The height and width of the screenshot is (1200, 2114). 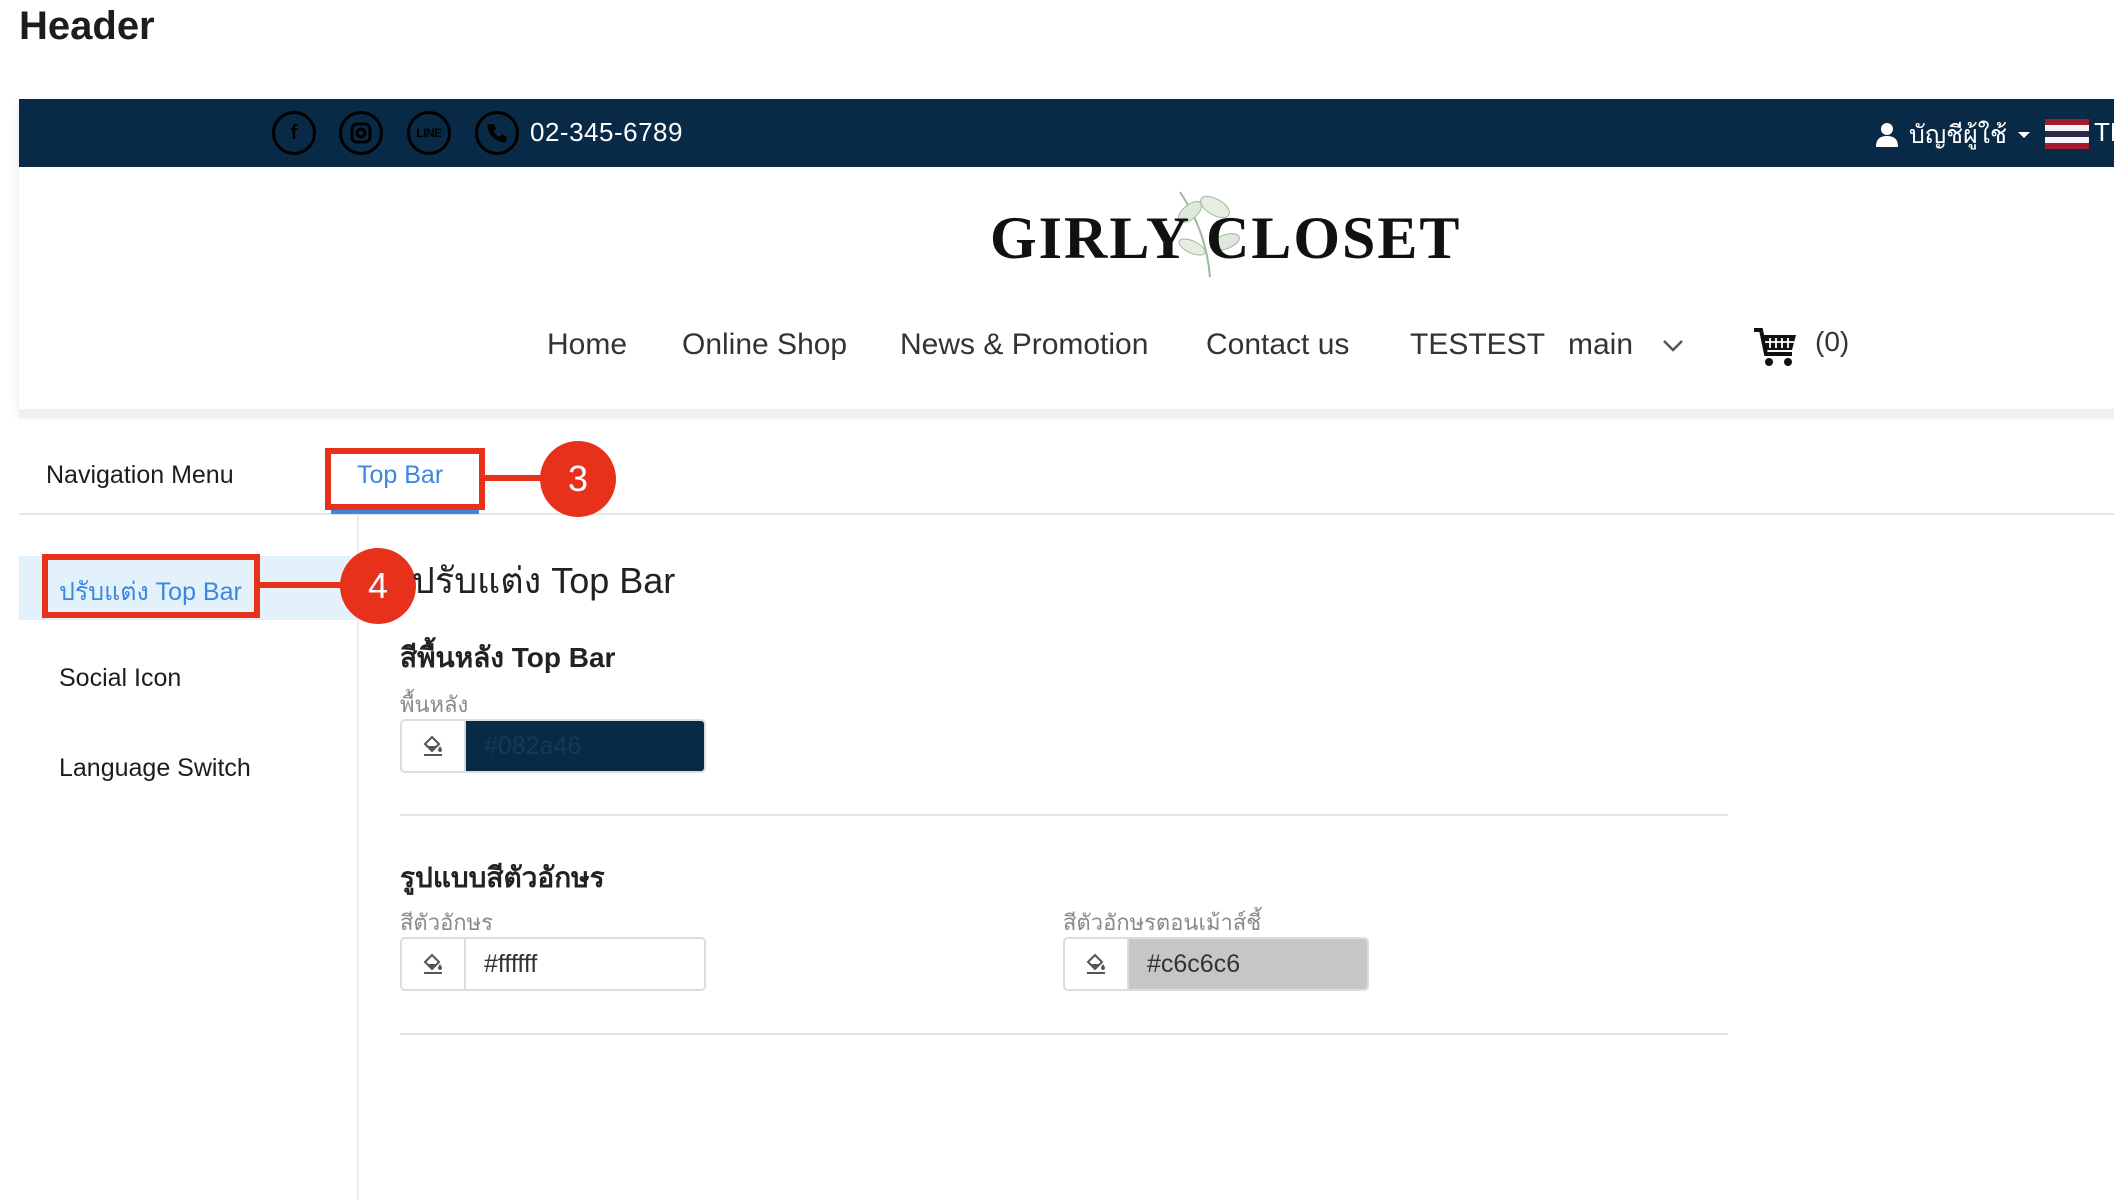 What do you see at coordinates (378, 586) in the screenshot?
I see `callout-badge-4: 4` at bounding box center [378, 586].